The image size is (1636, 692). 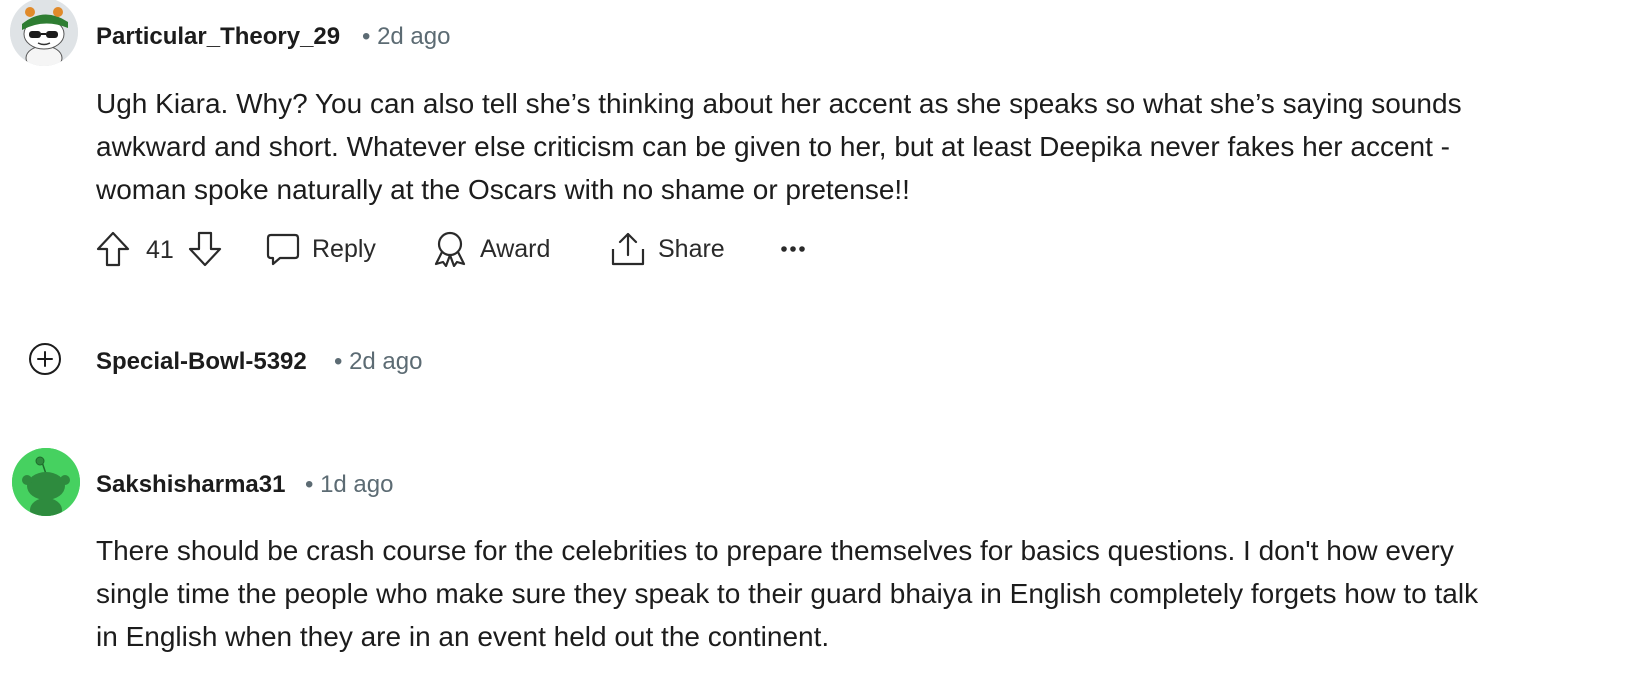 I want to click on reply-button: Reply, so click(x=321, y=249).